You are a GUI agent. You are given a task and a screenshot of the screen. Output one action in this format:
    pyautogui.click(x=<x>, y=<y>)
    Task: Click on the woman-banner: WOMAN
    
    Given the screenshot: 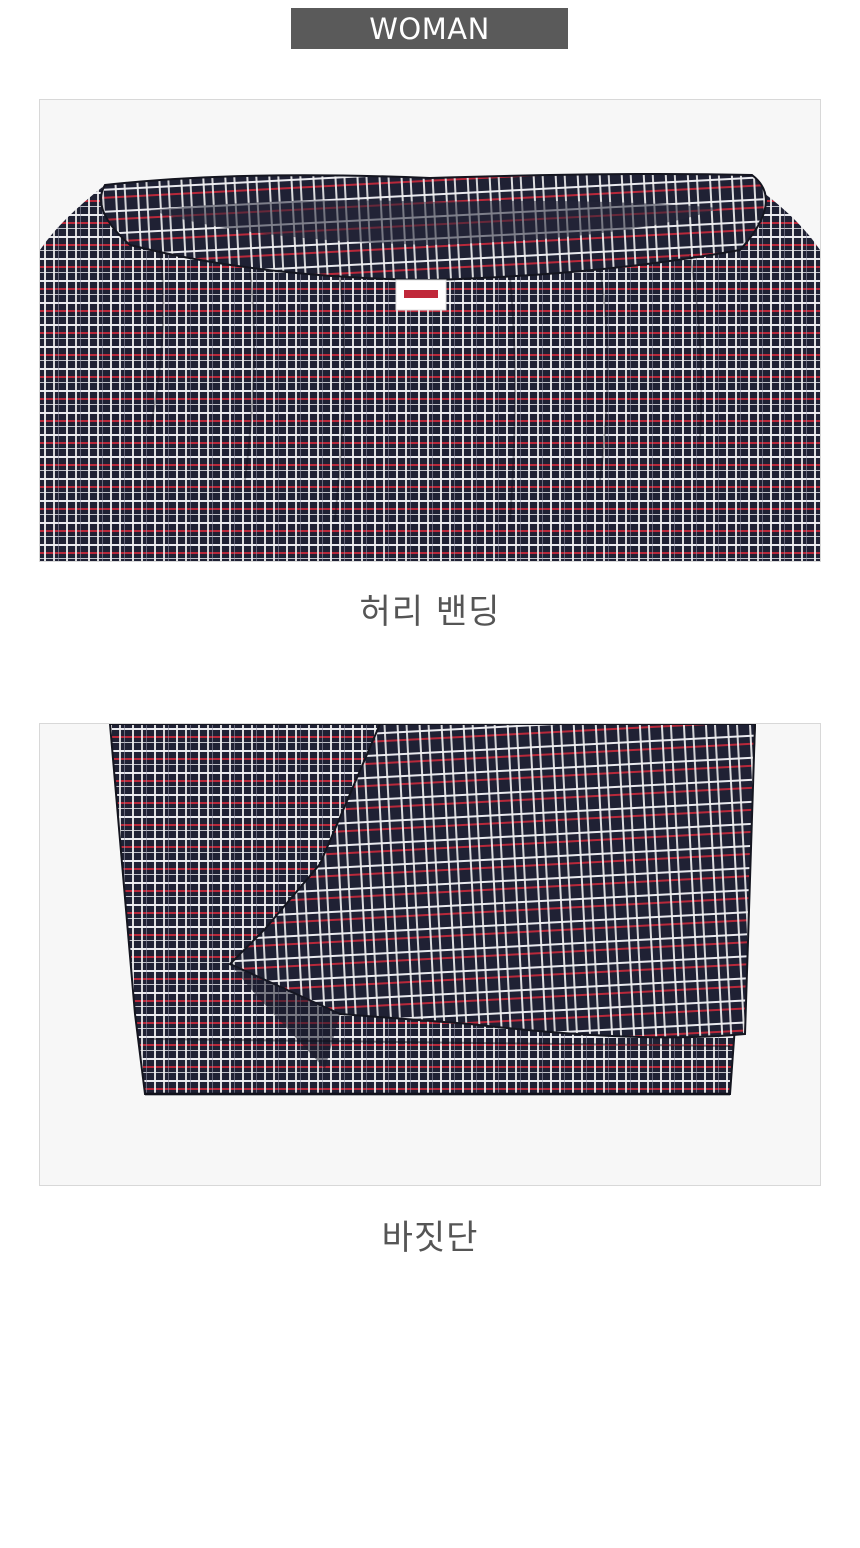 What is the action you would take?
    pyautogui.click(x=429, y=28)
    